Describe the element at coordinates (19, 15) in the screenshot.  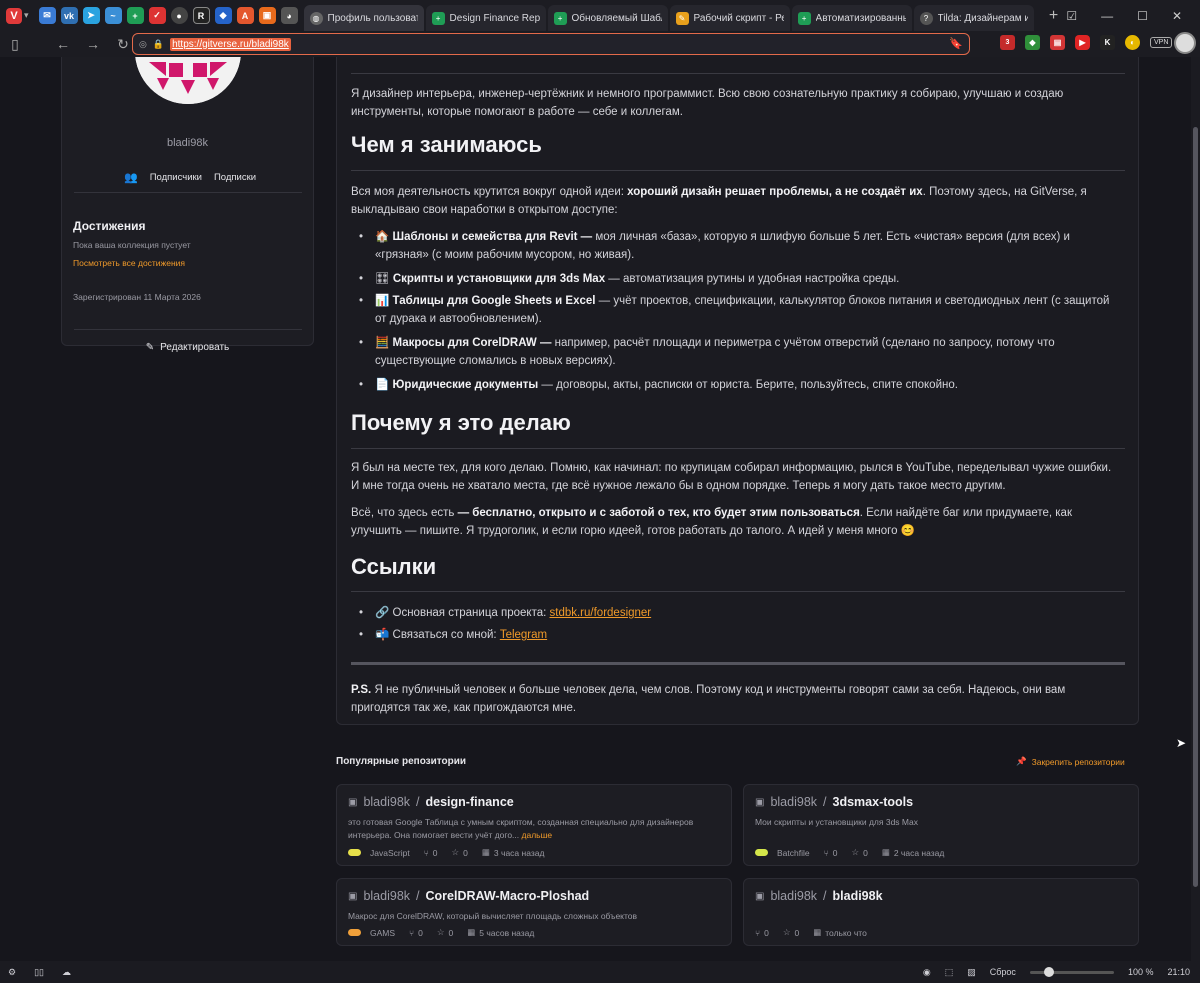
I see `vivaldi-menu-button: V ▾` at that location.